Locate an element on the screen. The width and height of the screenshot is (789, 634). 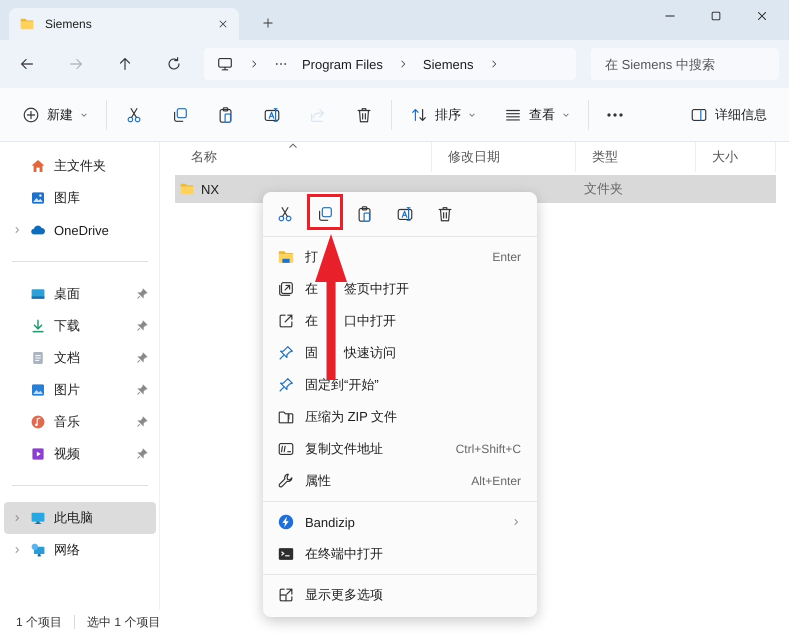
menu-label: 快速访问 is located at coordinates (370, 353).